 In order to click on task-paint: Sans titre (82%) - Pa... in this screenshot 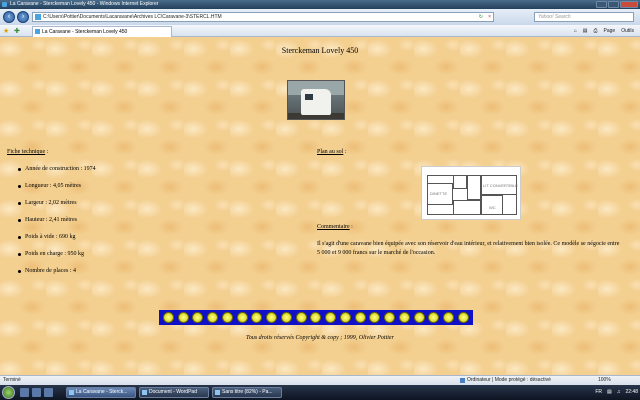, I will do `click(247, 392)`.